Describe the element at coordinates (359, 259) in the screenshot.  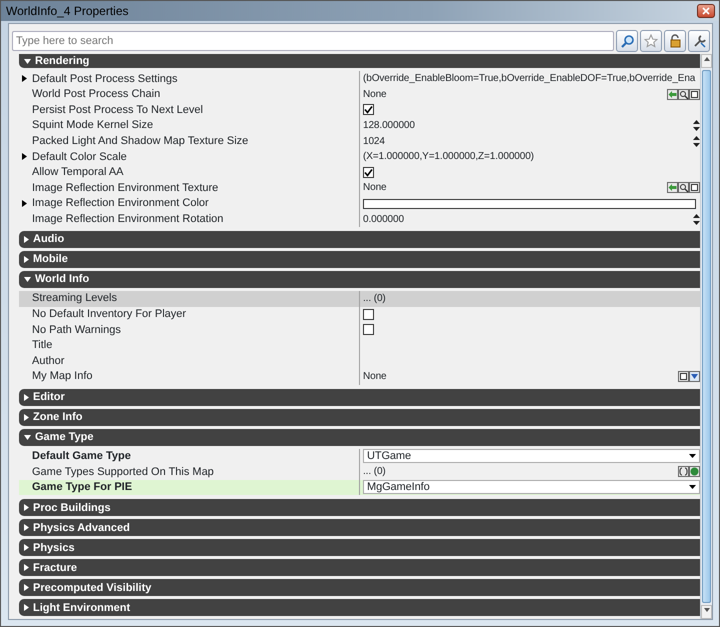
I see `section-header: Mobile` at that location.